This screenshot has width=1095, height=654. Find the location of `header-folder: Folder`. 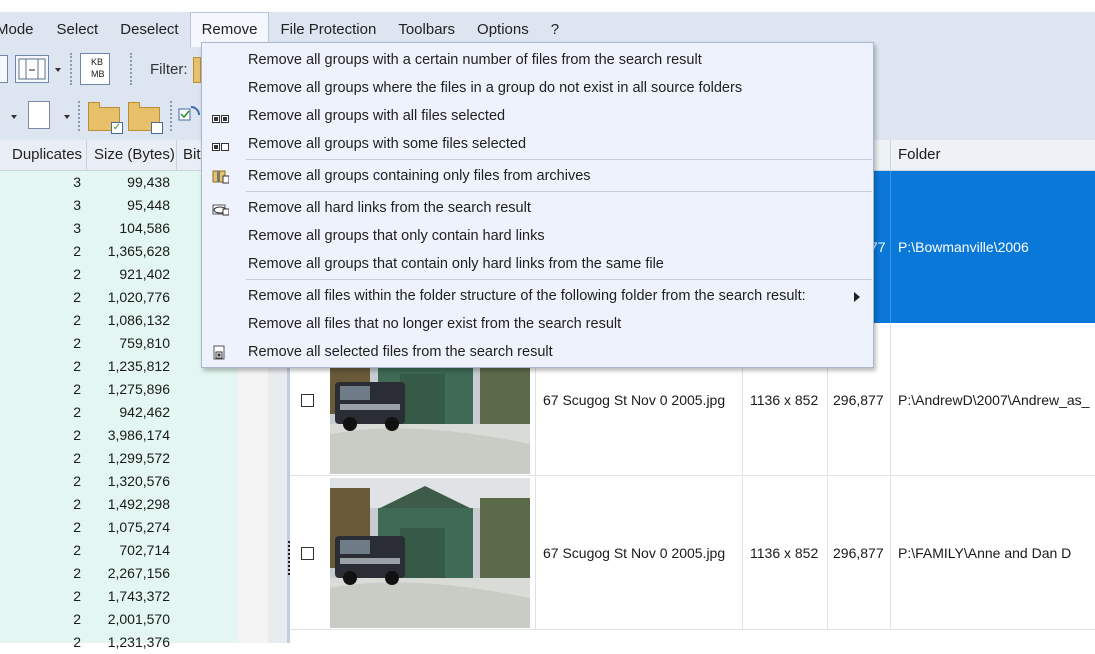

header-folder: Folder is located at coordinates (919, 154).